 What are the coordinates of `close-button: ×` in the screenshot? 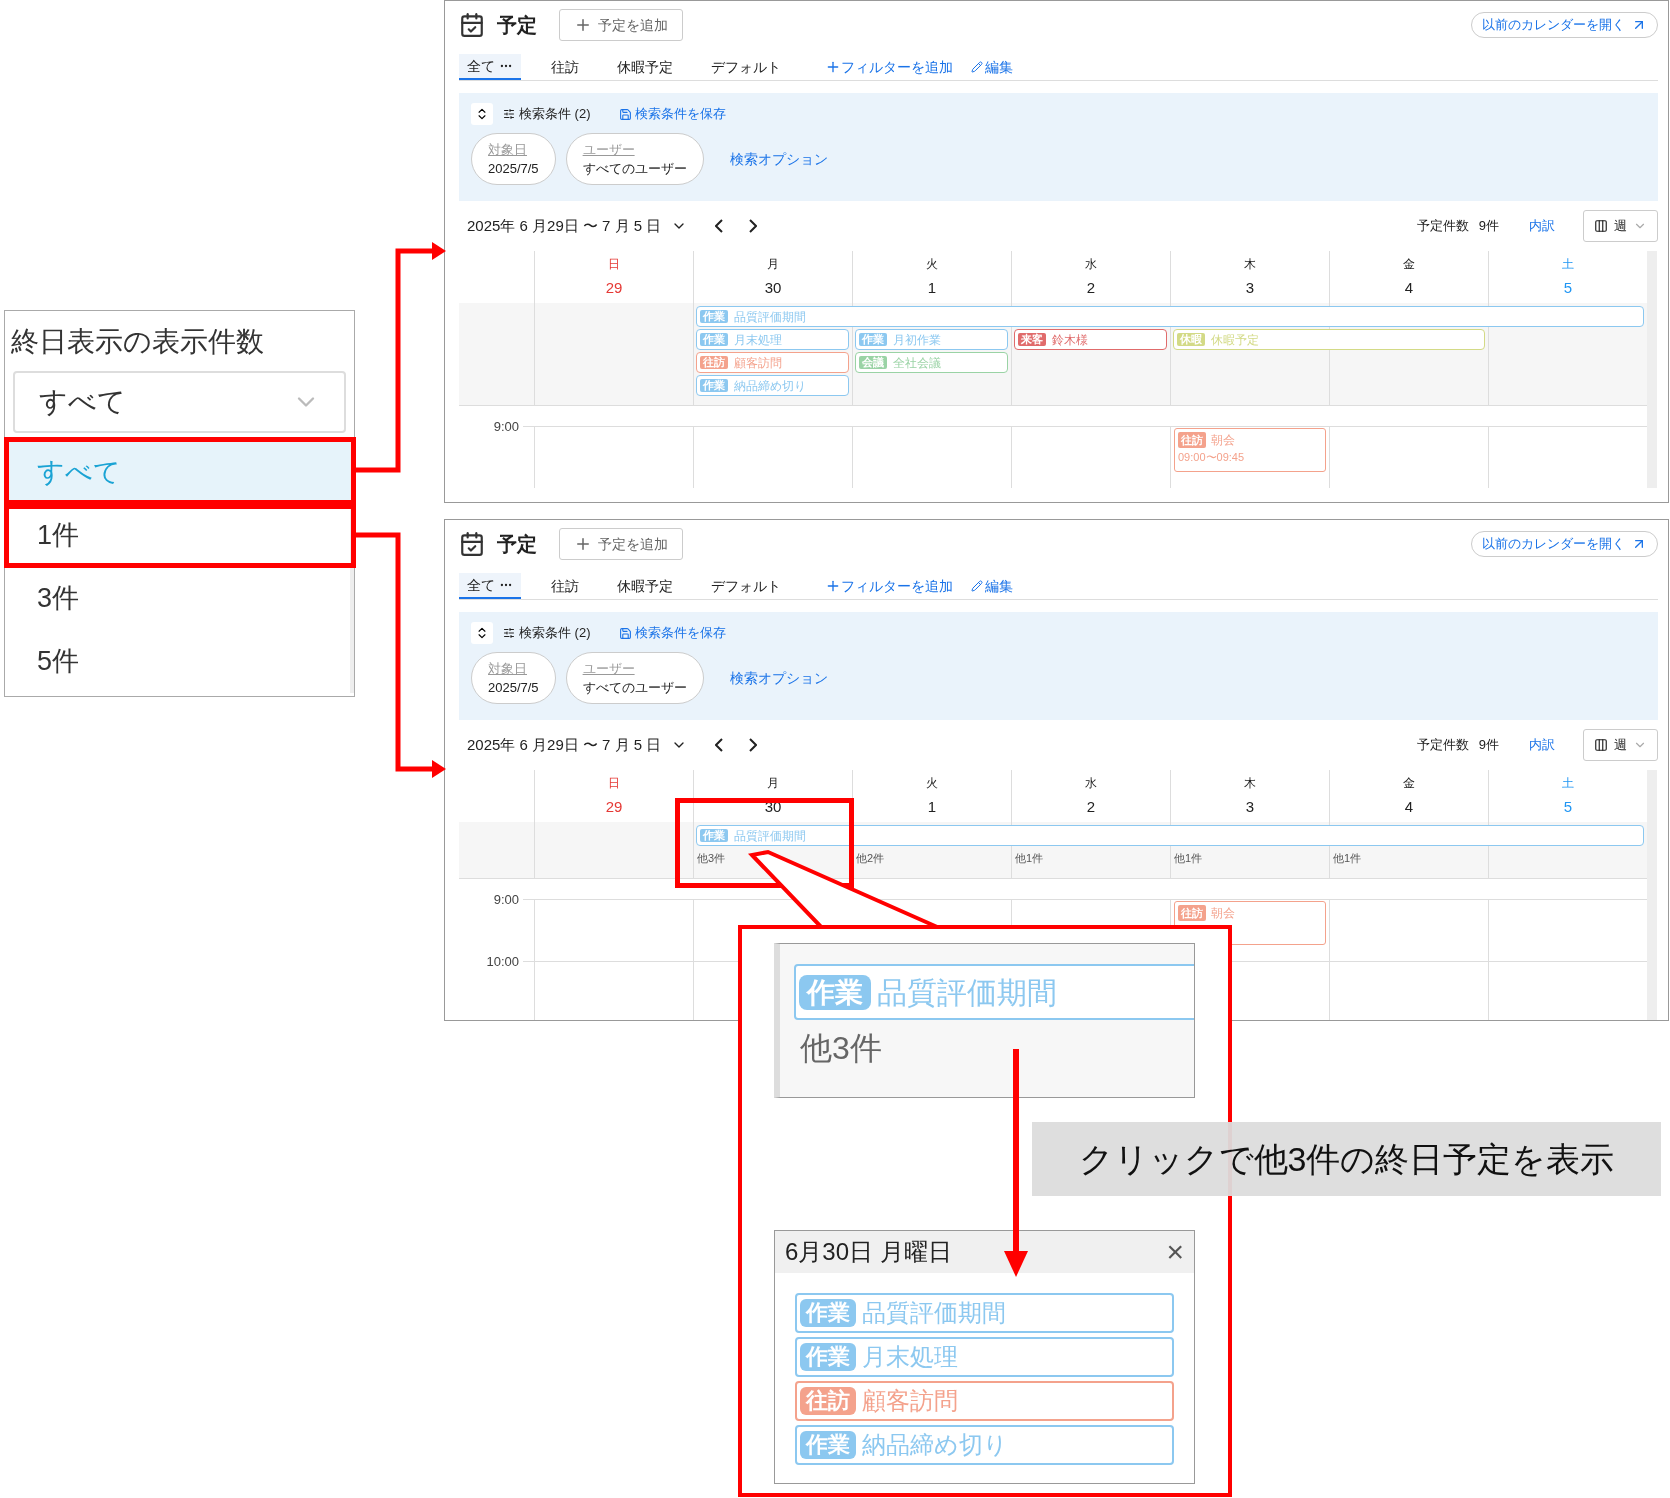 It's located at (1175, 1252).